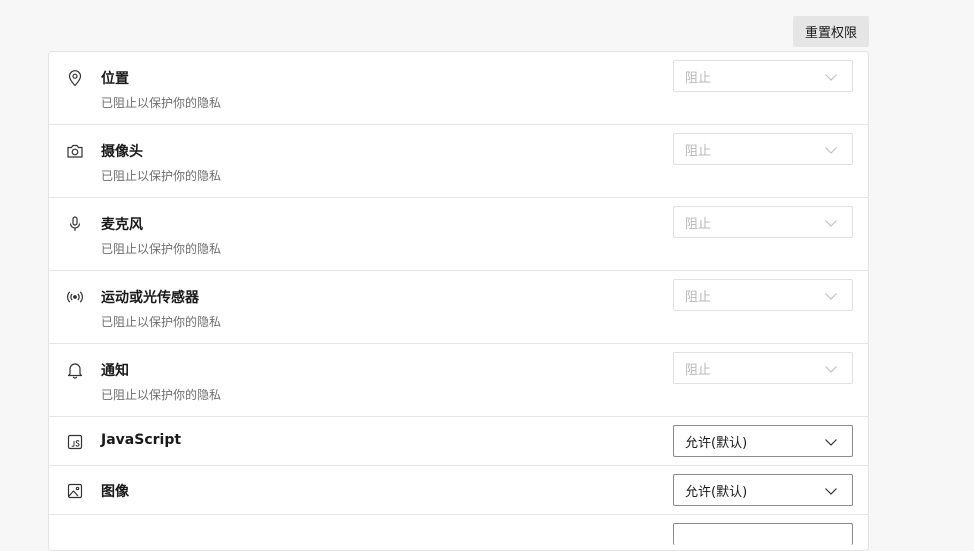 The width and height of the screenshot is (974, 551). I want to click on microphone-icon, so click(75, 224).